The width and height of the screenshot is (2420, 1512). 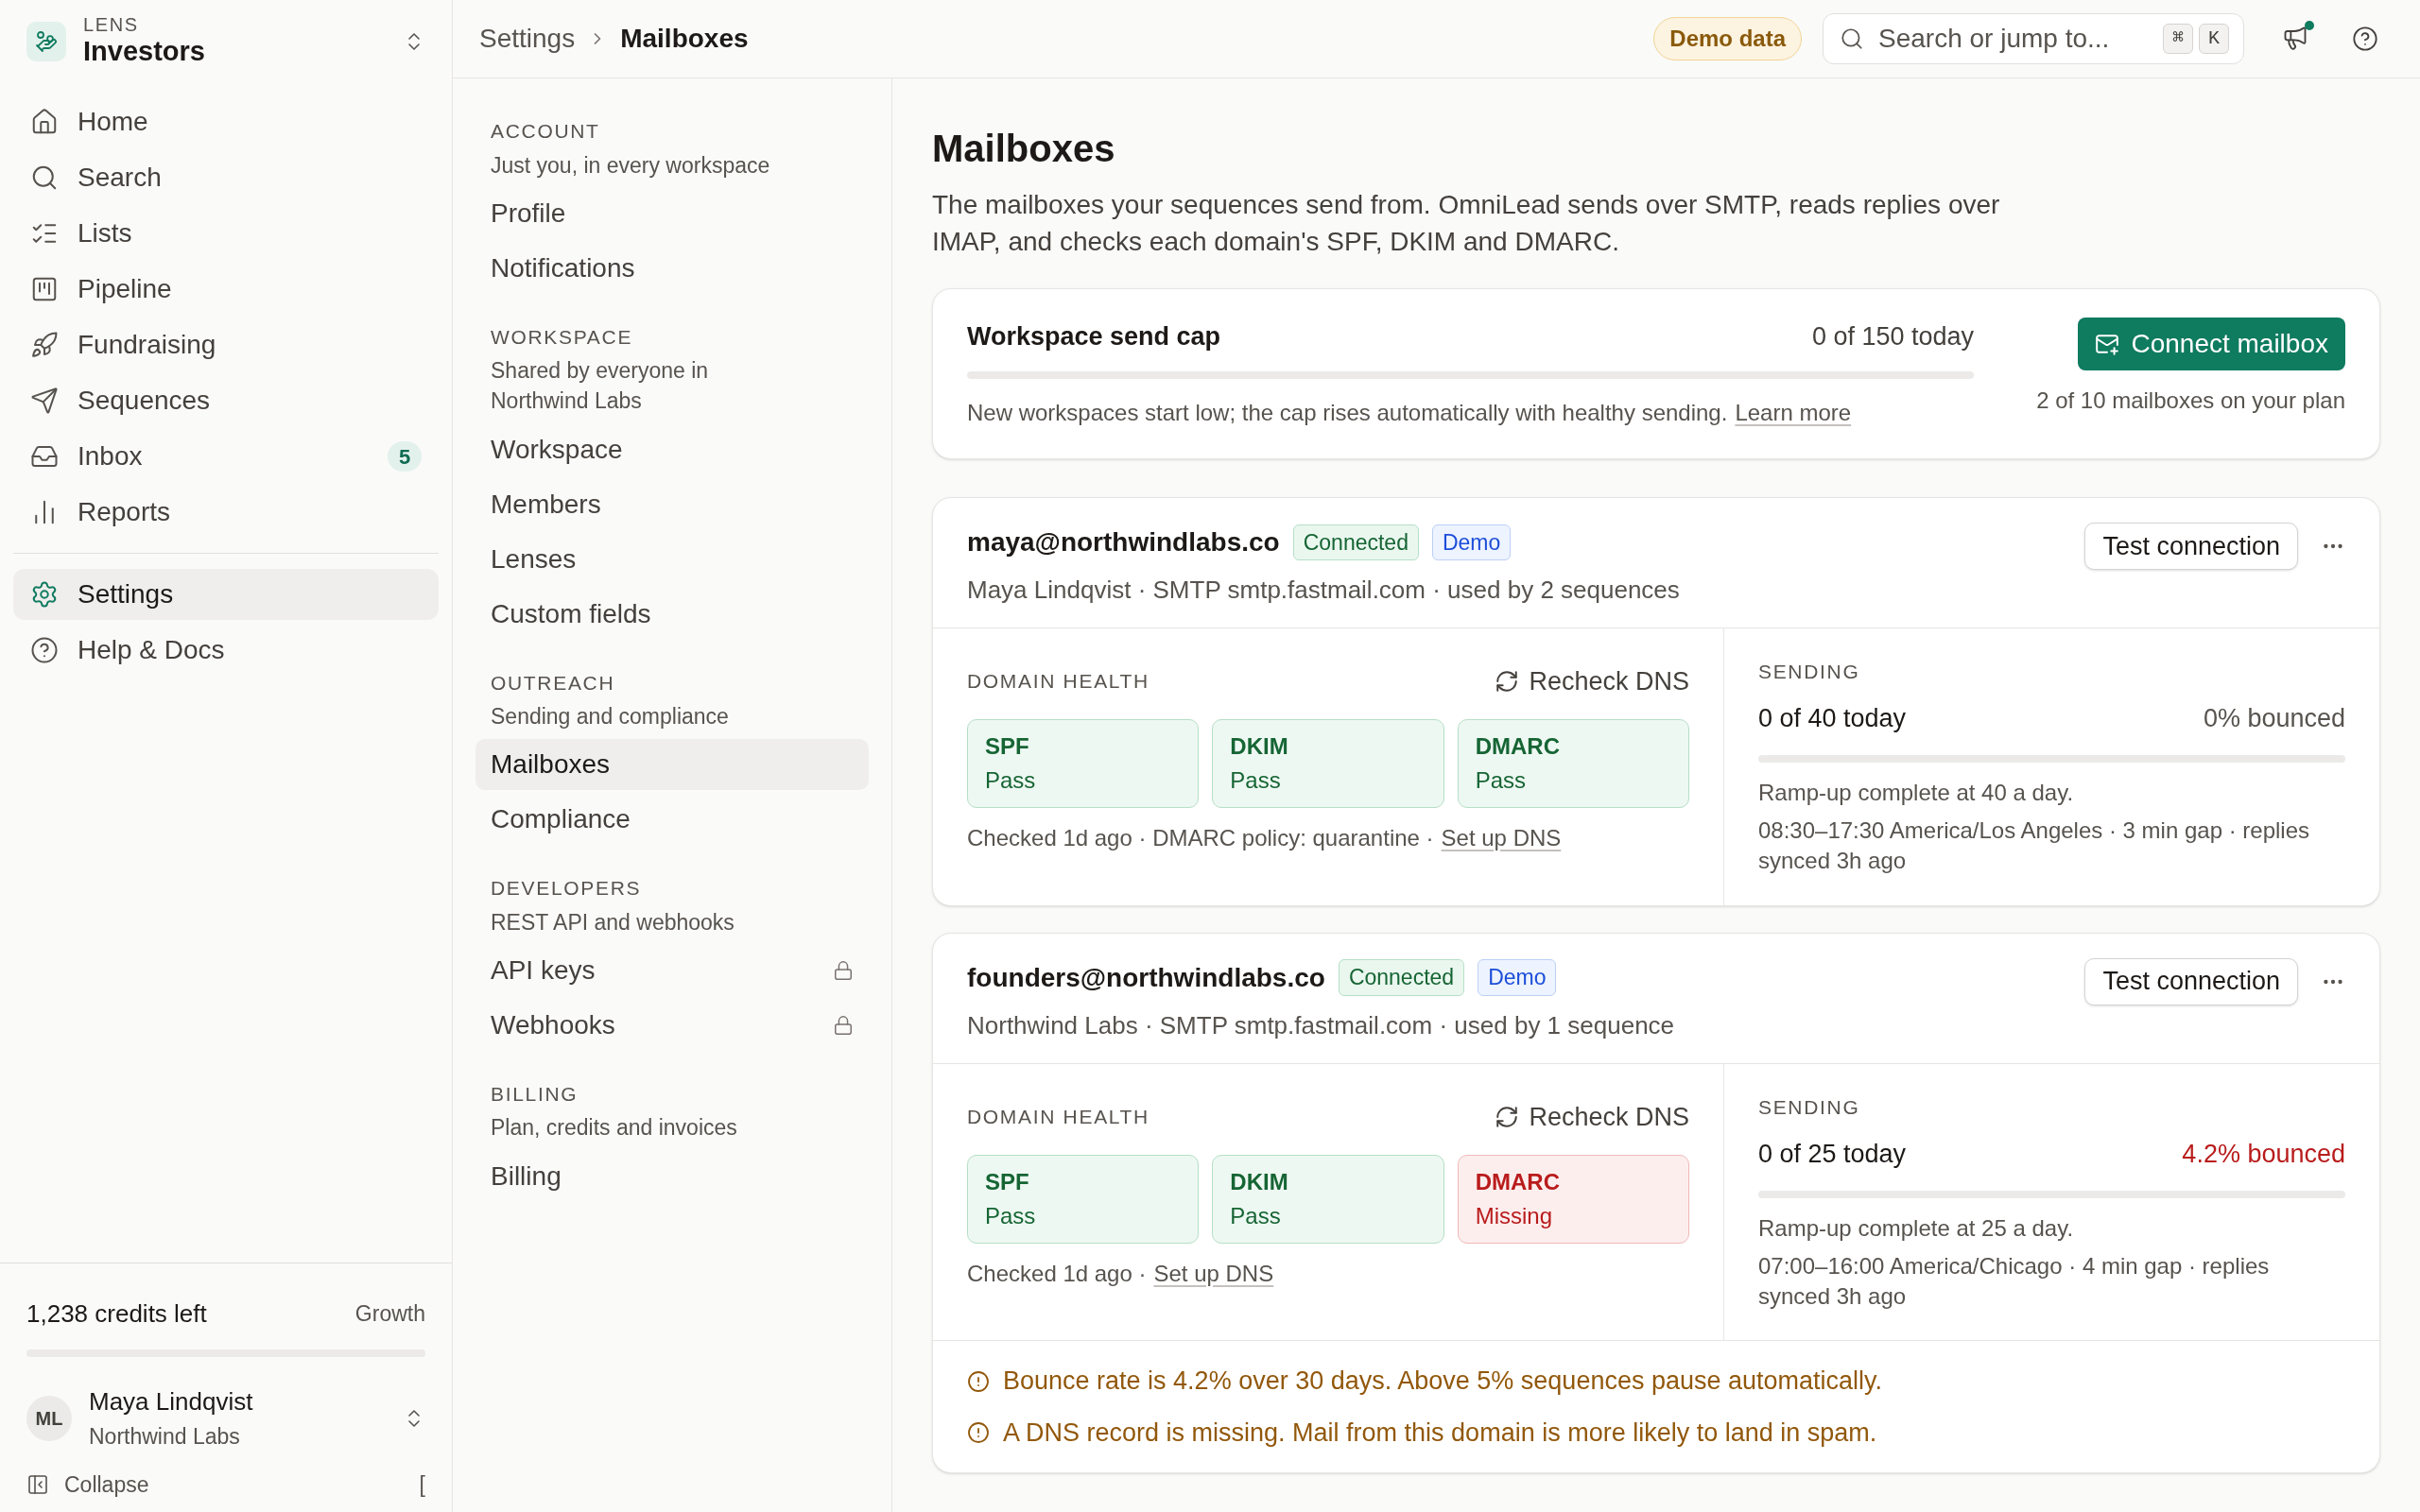 I want to click on settings-nav-item: Custom fields, so click(x=672, y=614).